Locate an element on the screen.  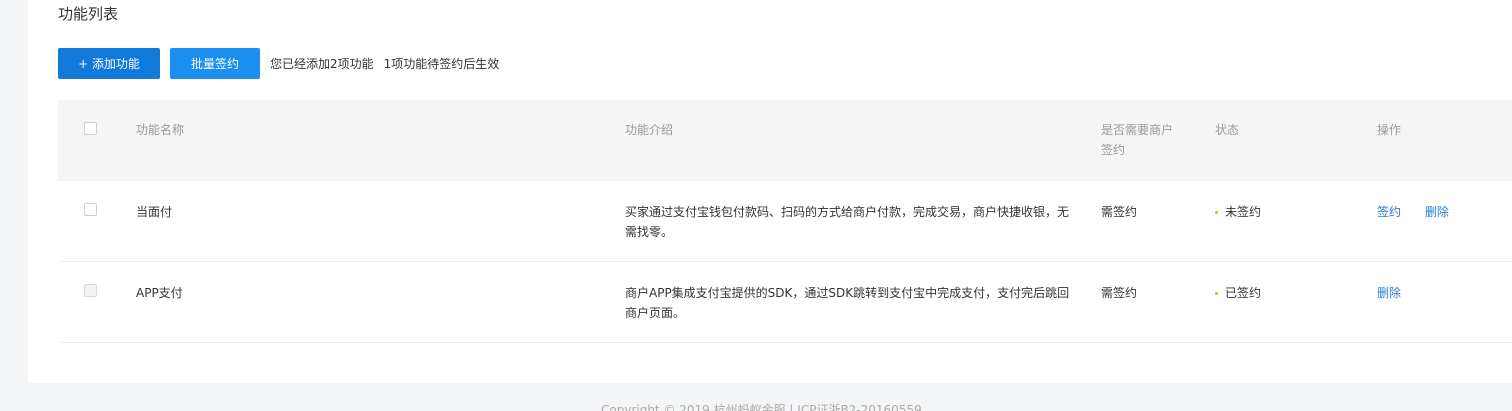
left-sidebar-rail is located at coordinates (14, 205).